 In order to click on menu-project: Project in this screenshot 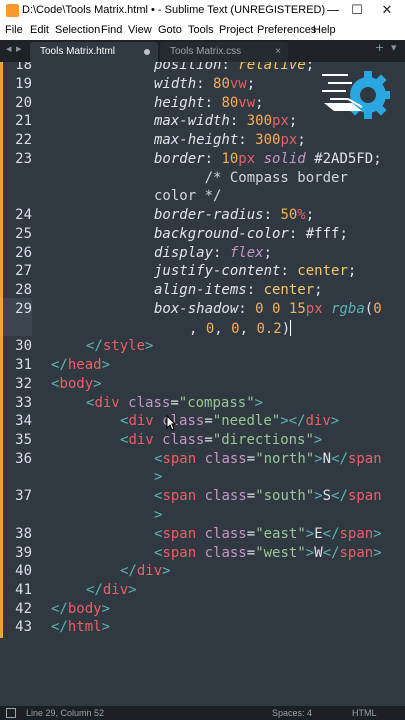, I will do `click(236, 30)`.